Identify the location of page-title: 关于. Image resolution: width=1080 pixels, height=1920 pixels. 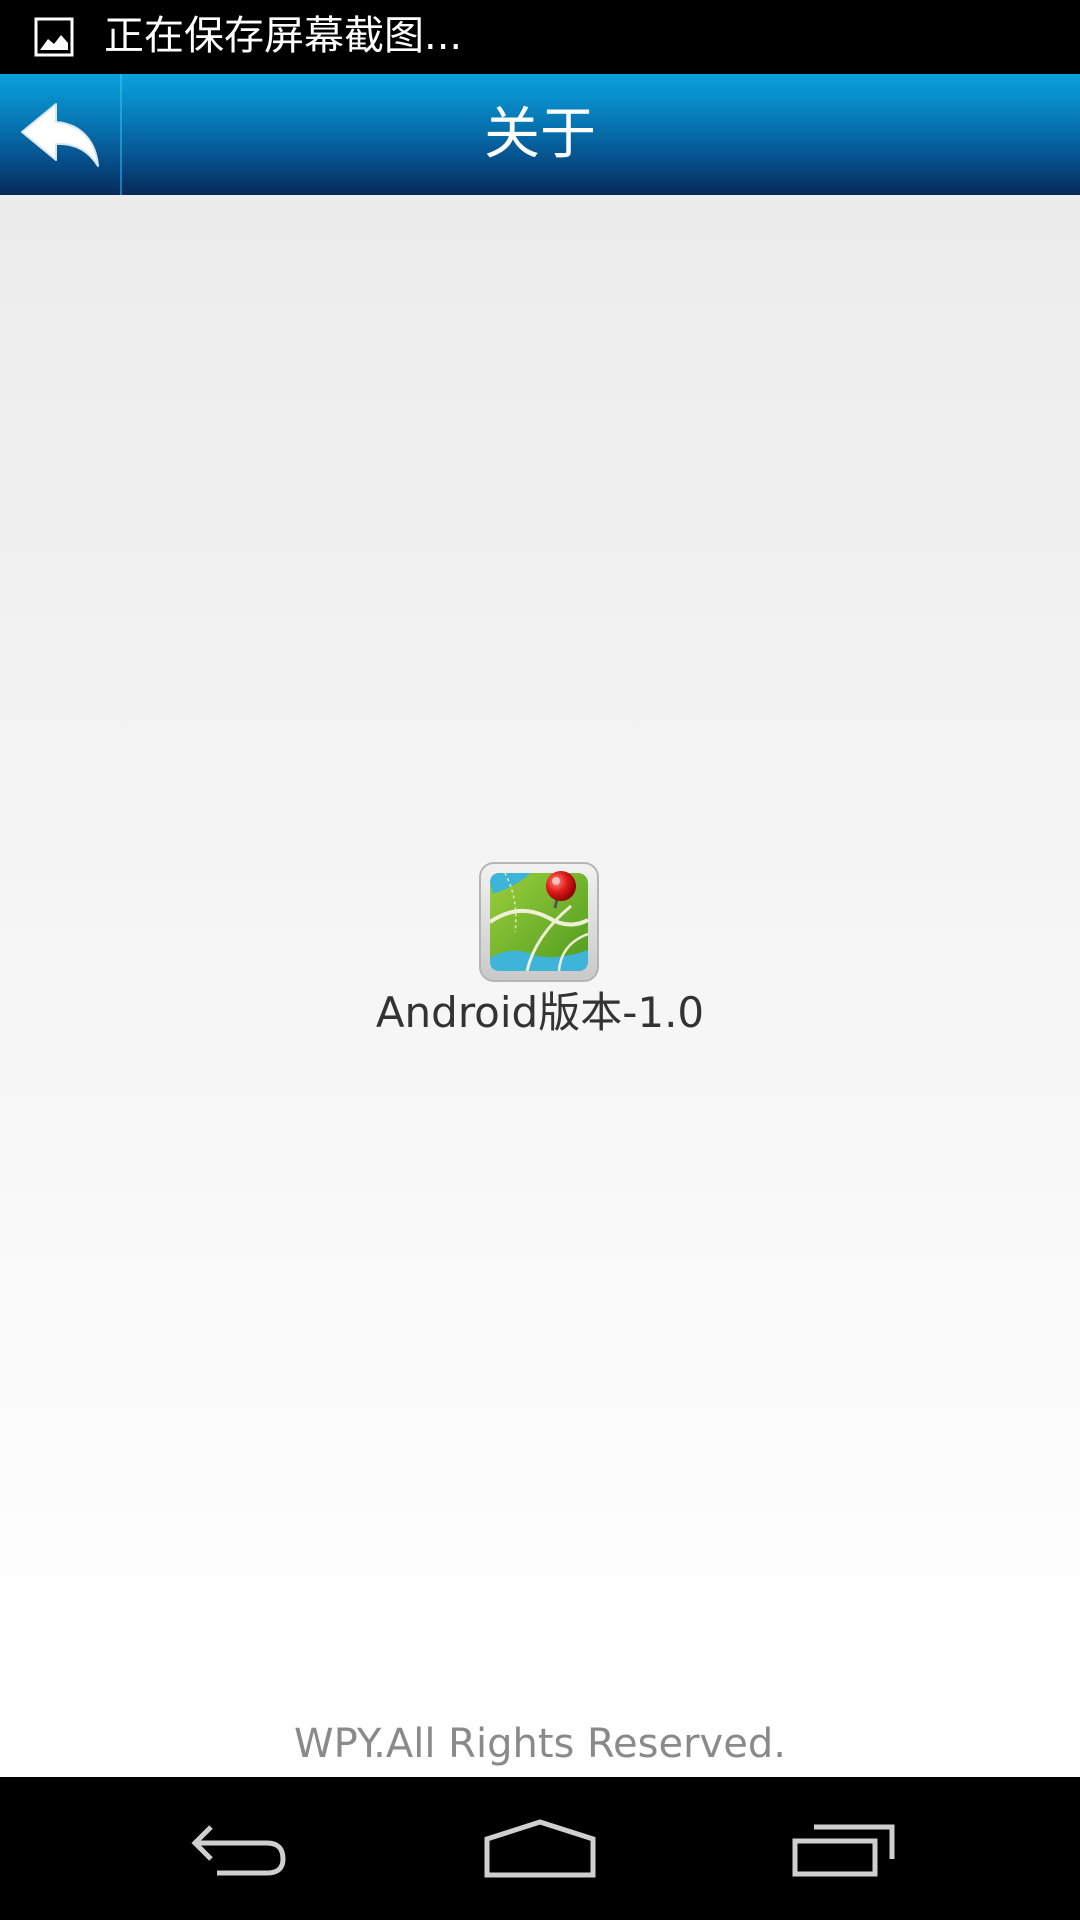
(540, 134).